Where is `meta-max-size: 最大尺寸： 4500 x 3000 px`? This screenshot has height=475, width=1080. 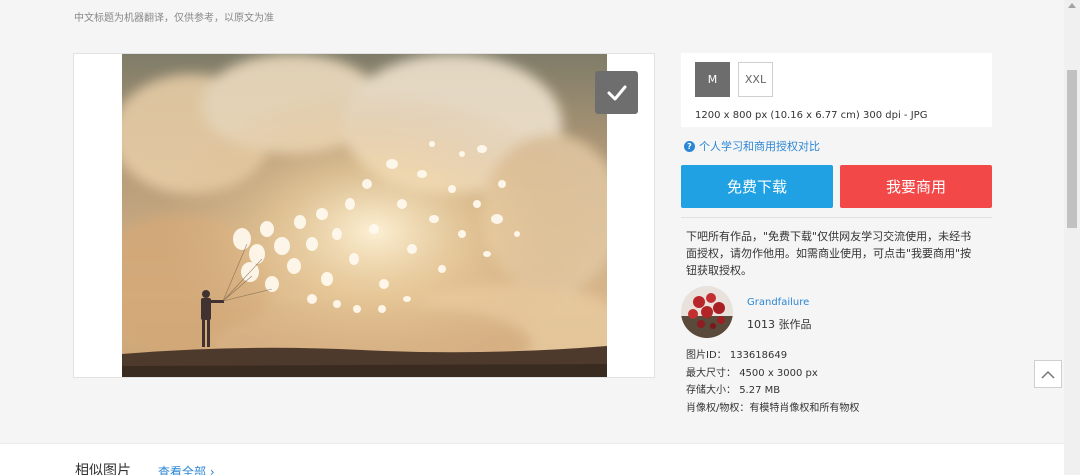 meta-max-size: 最大尺寸： 4500 x 3000 px is located at coordinates (772, 374).